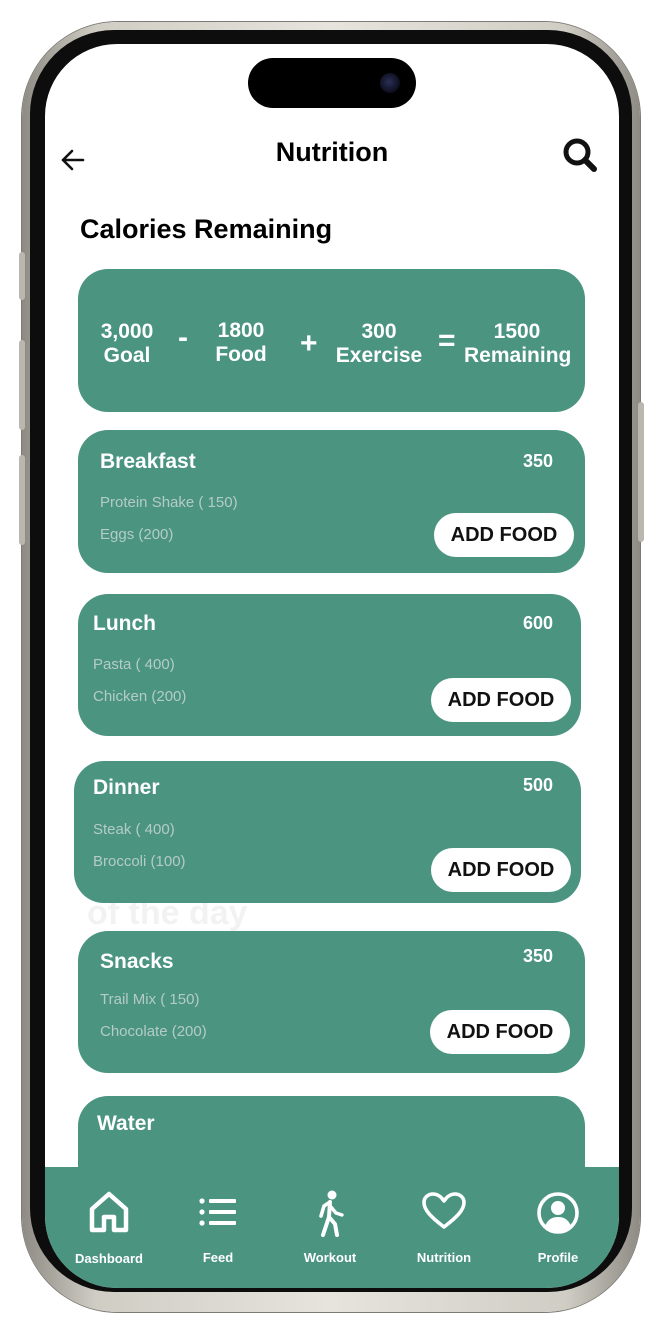 Image resolution: width=662 pixels, height=1334 pixels. Describe the element at coordinates (148, 461) in the screenshot. I see `meal-name: Breakfast` at that location.